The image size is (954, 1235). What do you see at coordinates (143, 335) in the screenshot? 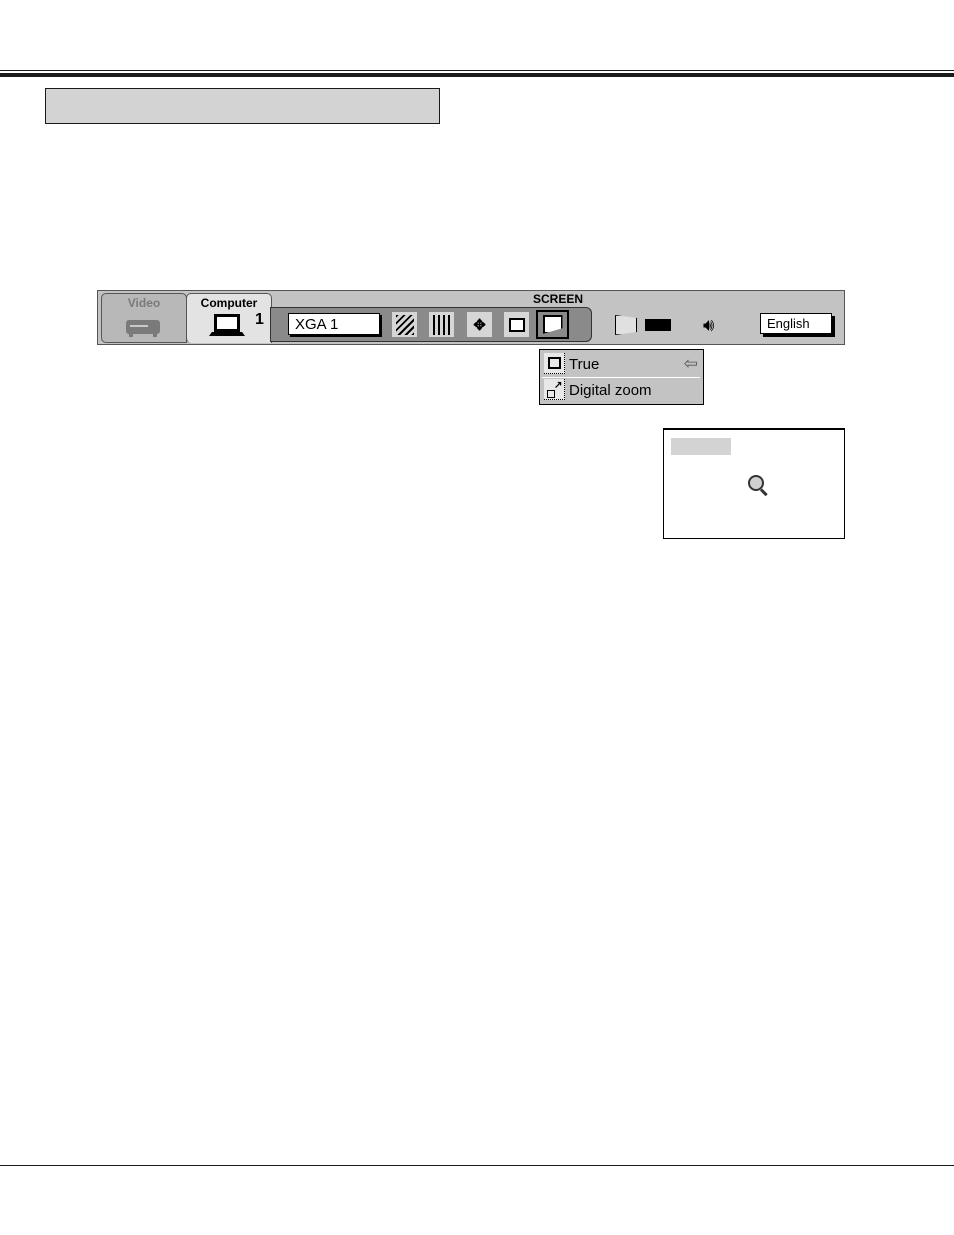
I see `vcr-icon-feet` at bounding box center [143, 335].